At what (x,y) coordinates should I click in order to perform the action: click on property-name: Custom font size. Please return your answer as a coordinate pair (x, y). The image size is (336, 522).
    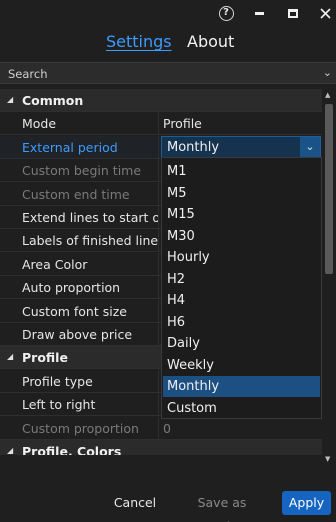
    Looking at the image, I should click on (74, 311).